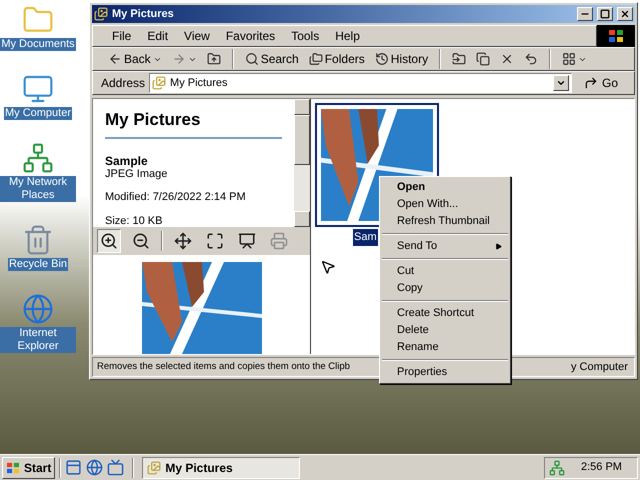 This screenshot has width=640, height=480. Describe the element at coordinates (445, 187) in the screenshot. I see `context-menu-item: Open` at that location.